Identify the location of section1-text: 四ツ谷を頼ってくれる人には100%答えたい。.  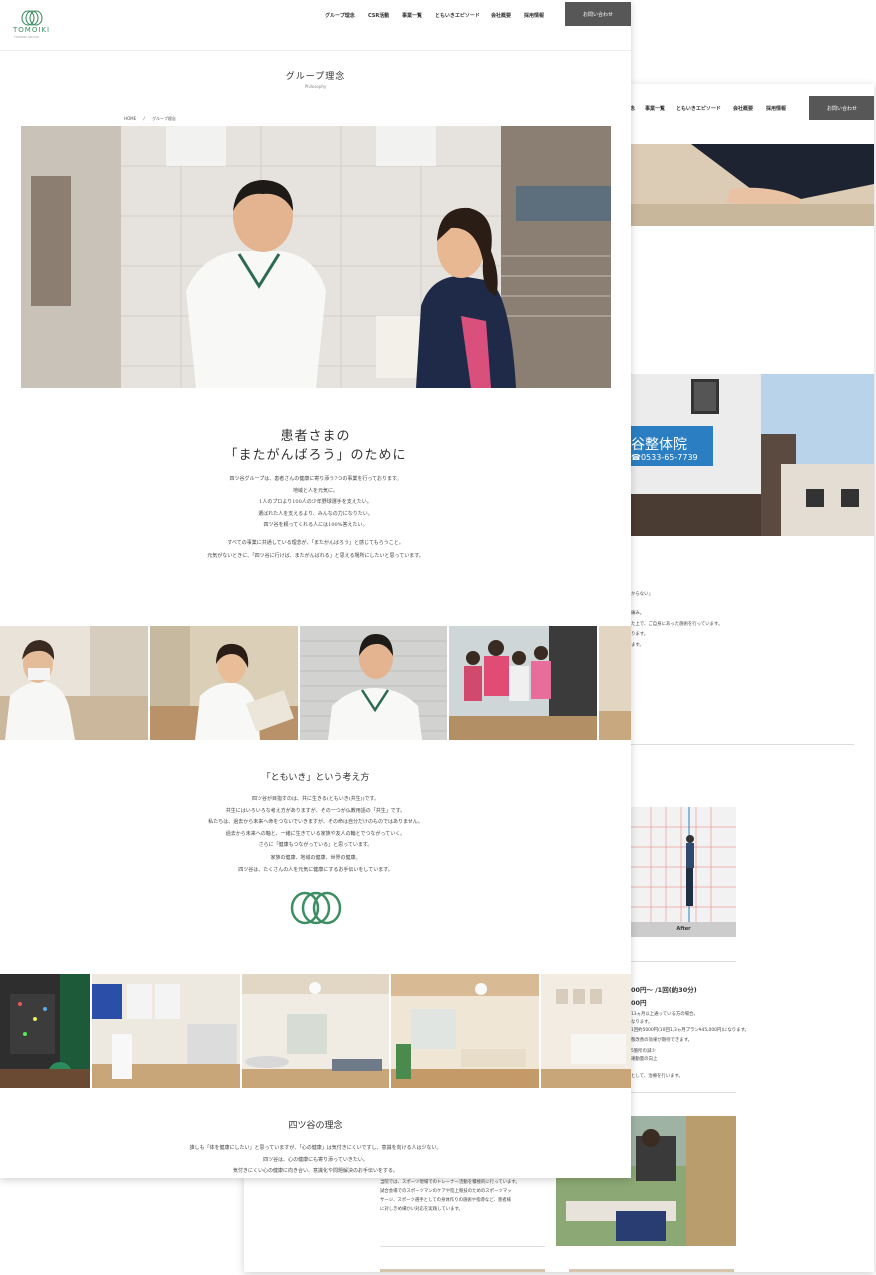
(315, 525).